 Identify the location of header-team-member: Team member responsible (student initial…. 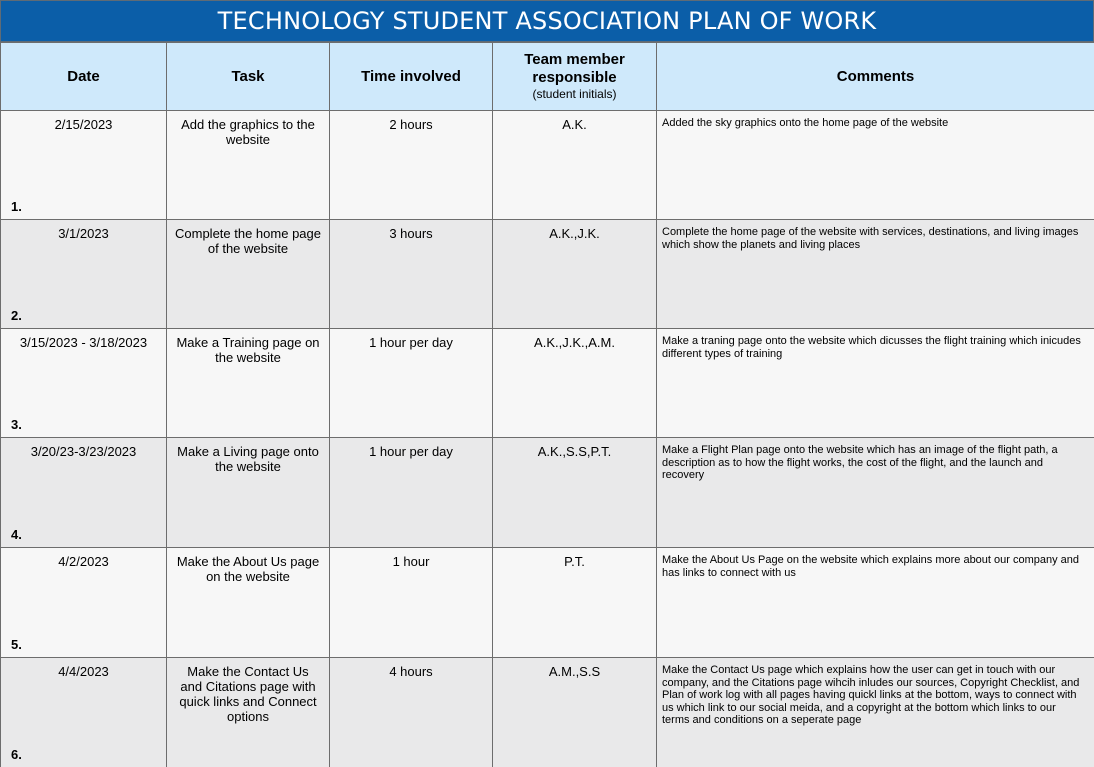
(574, 76).